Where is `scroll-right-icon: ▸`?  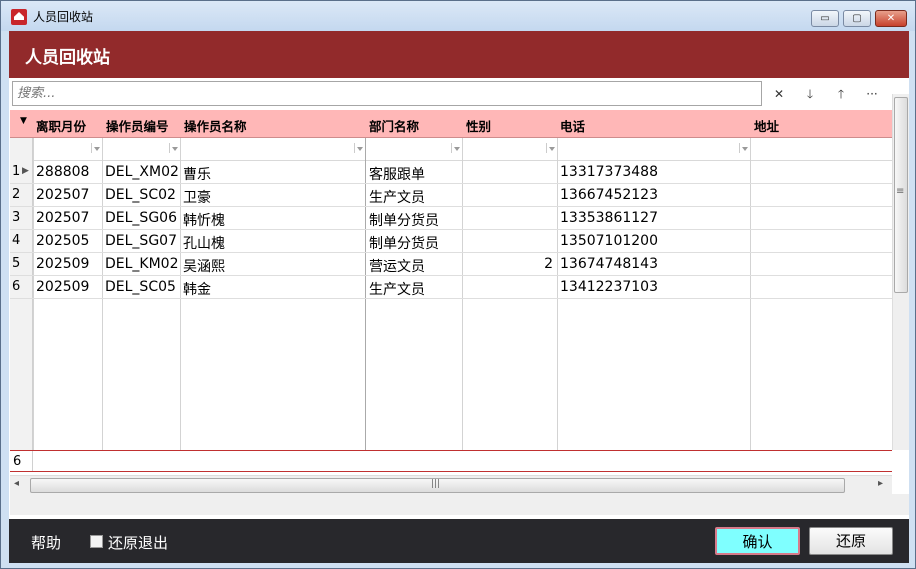 scroll-right-icon: ▸ is located at coordinates (880, 483).